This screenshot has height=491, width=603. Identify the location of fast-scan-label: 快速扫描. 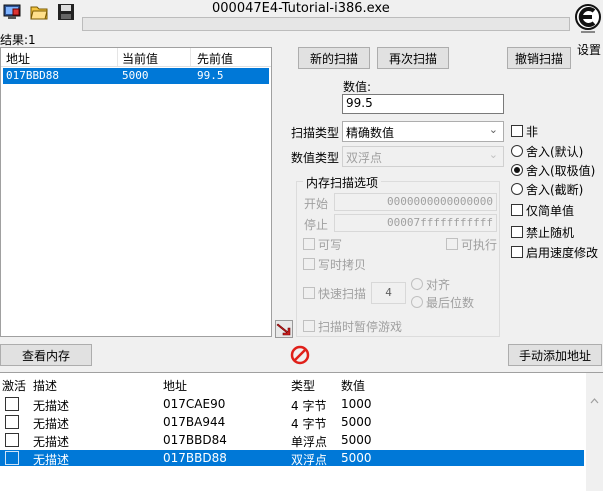
(342, 294).